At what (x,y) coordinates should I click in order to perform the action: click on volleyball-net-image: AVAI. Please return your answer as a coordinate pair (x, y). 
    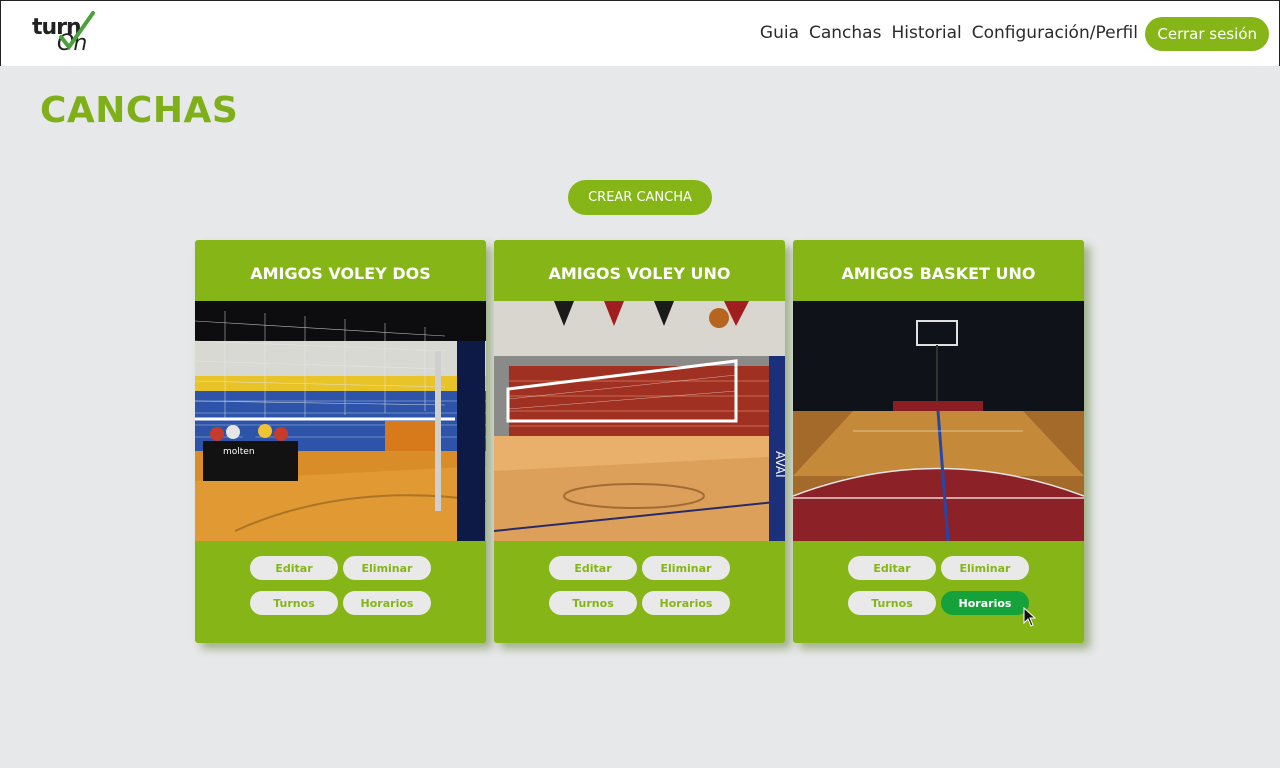
    Looking at the image, I should click on (639, 421).